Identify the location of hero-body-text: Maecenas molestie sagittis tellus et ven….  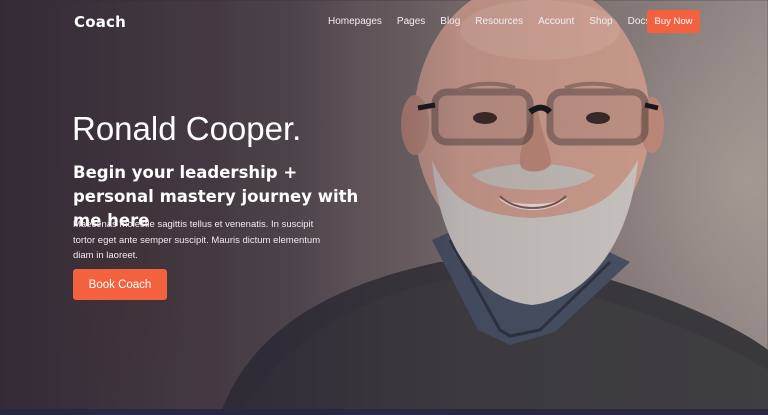
(197, 240).